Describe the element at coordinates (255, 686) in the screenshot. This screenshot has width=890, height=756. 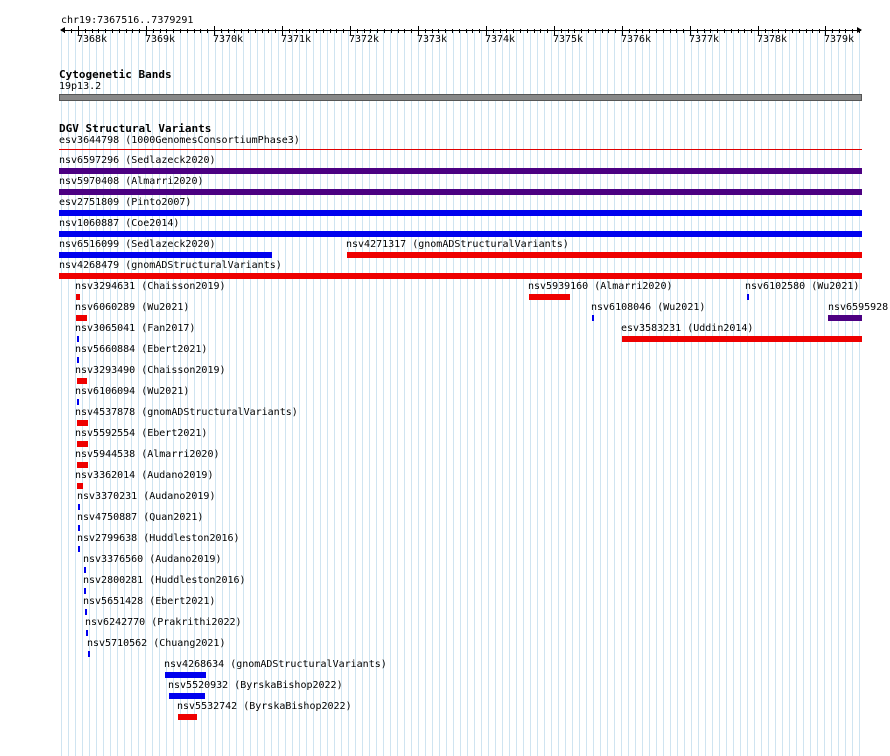
I see `variant-label: nsv5520932 (ByrskaBishop2022)` at that location.